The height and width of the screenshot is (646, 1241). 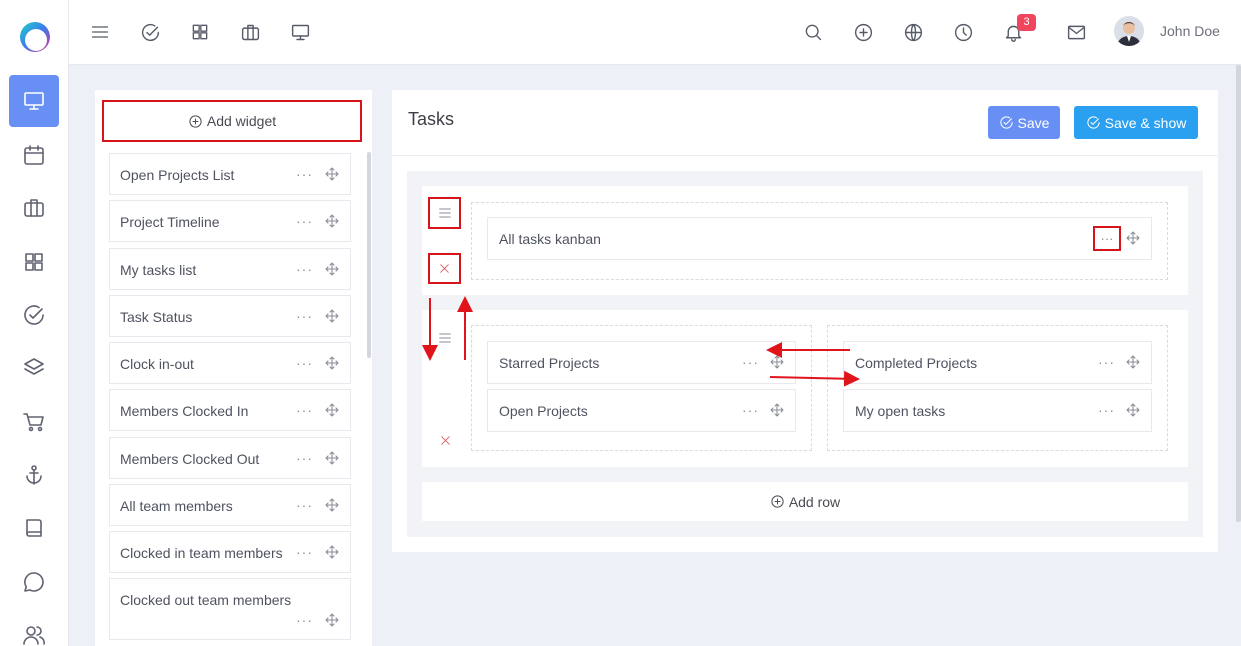 I want to click on sidebar-item-projects, so click(x=34, y=208).